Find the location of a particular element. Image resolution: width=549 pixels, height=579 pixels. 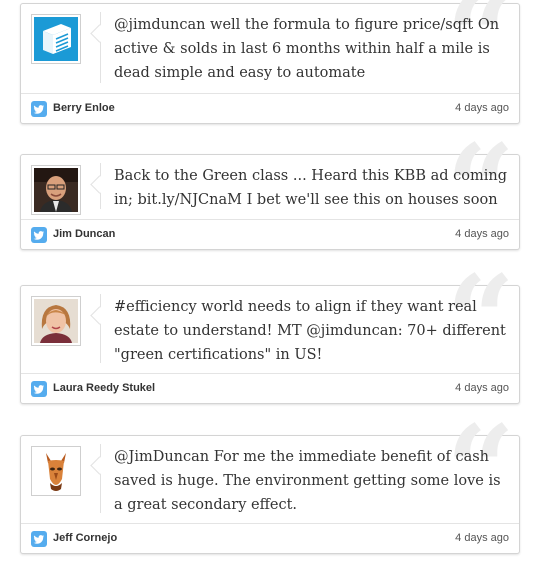

tweet-footer: Jim Duncan 4 days ago is located at coordinates (270, 235).